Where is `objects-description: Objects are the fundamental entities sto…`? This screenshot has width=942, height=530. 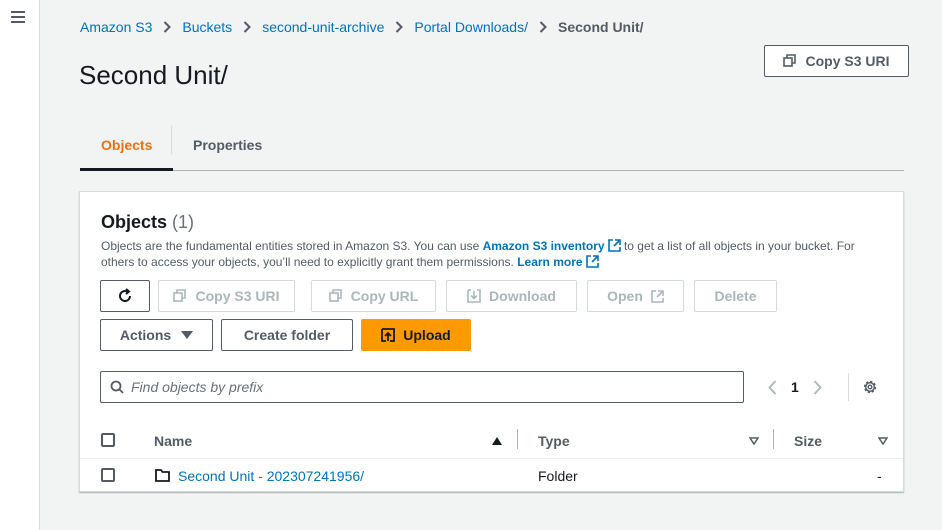 objects-description: Objects are the fundamental entities sto… is located at coordinates (493, 254).